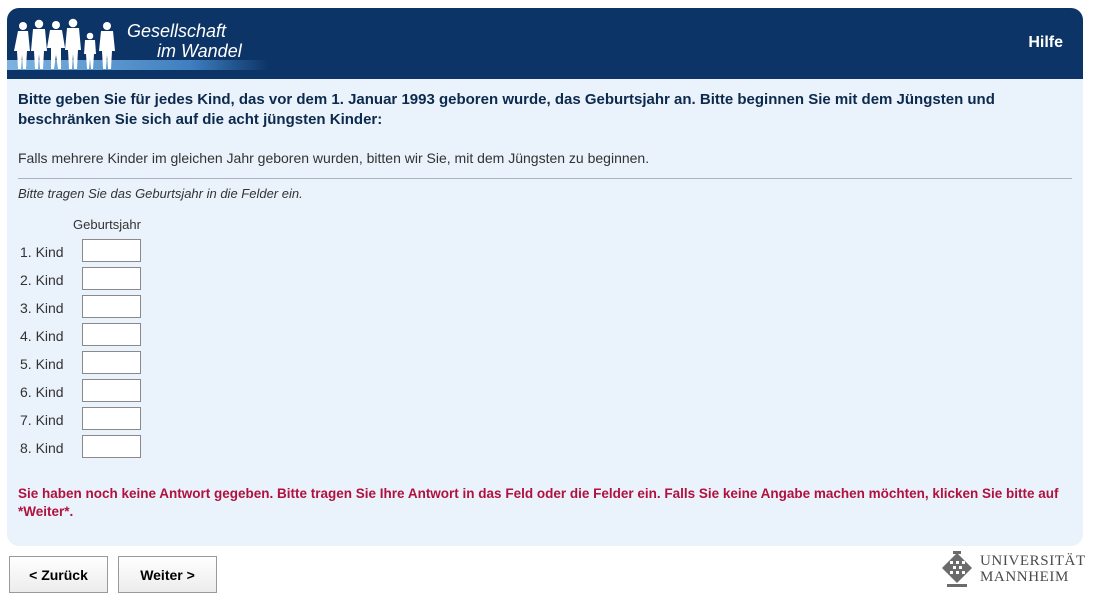 Image resolution: width=1096 pixels, height=604 pixels. I want to click on row-label: 6. Kind, so click(42, 392).